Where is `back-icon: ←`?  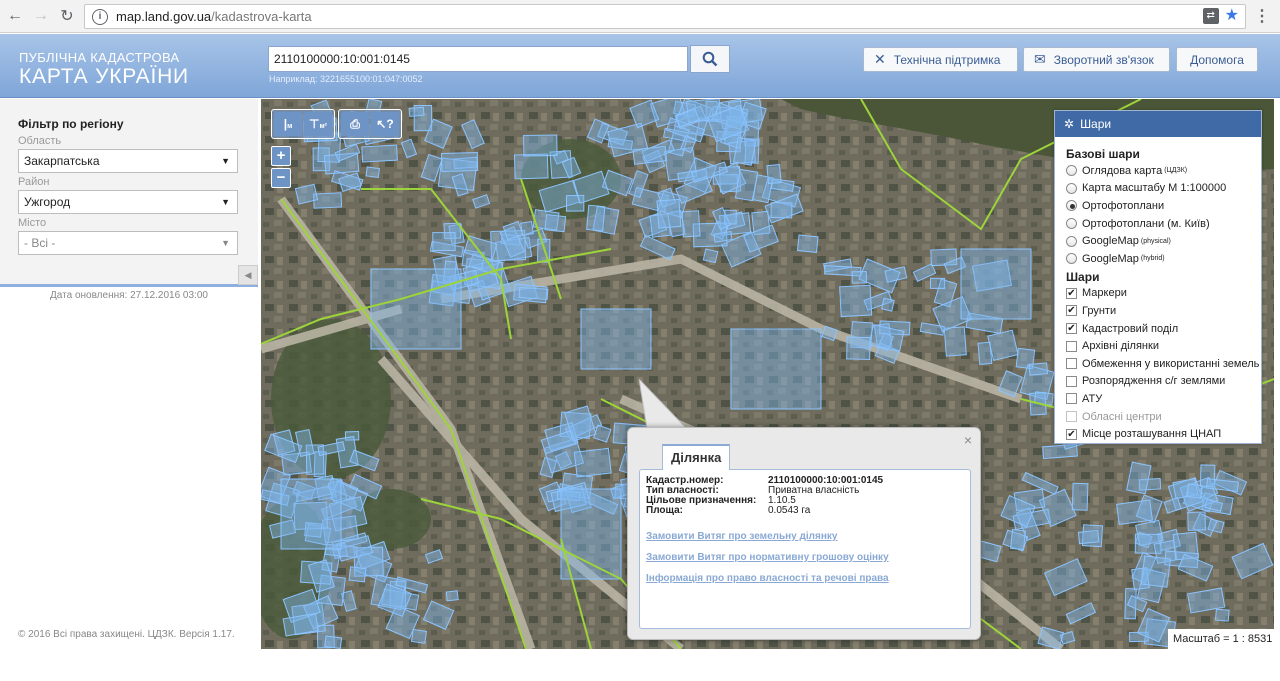 back-icon: ← is located at coordinates (15, 16).